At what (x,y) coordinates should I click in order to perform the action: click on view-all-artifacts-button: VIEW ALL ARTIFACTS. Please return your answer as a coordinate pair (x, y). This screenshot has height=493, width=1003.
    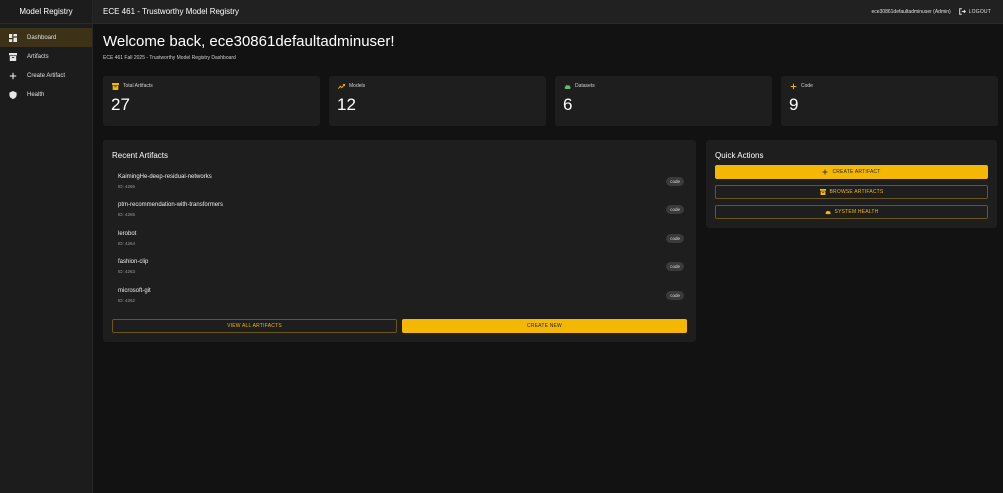
    Looking at the image, I should click on (254, 326).